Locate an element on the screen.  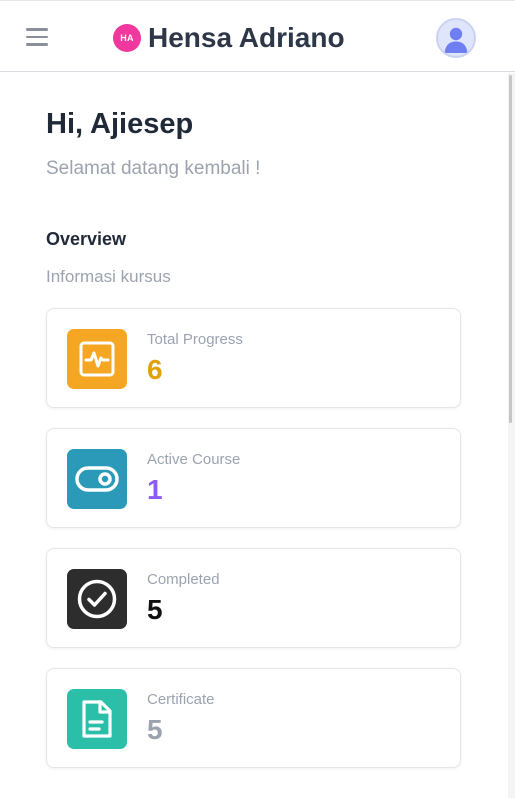
overview-subtitle: Informasi kursus is located at coordinates (108, 276).